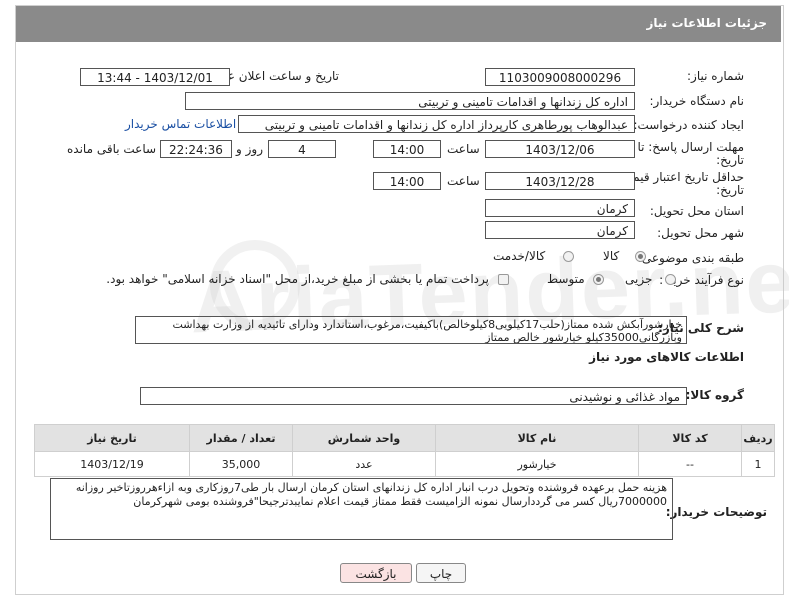 This screenshot has width=789, height=598. Describe the element at coordinates (730, 160) in the screenshot. I see `reply-deadline-label-2: تاریخ:` at that location.